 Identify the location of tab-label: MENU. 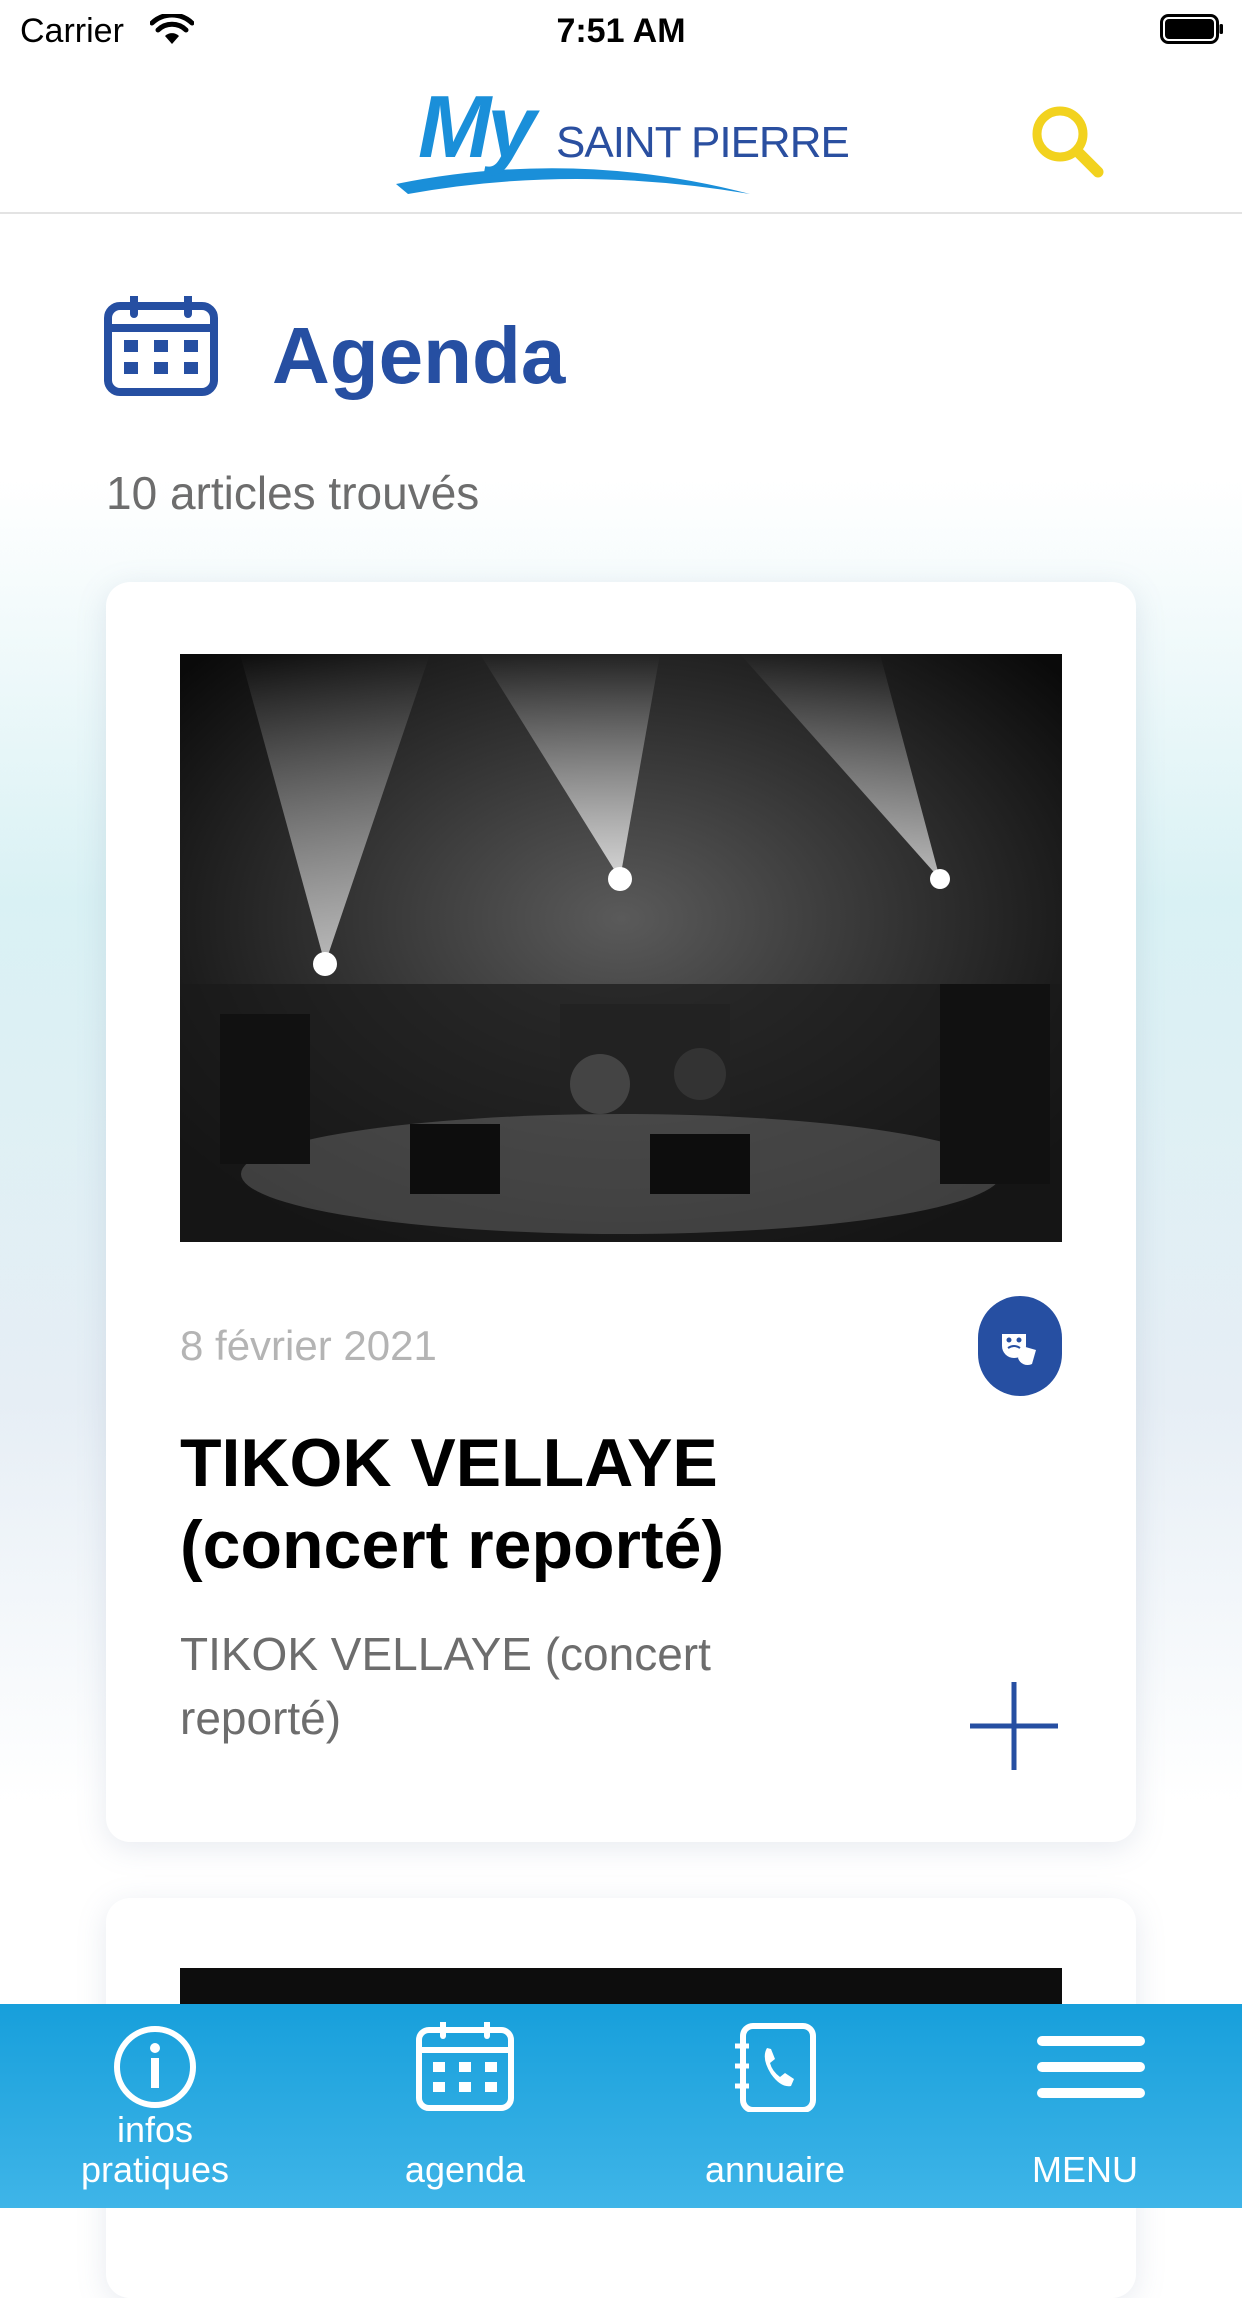
(1085, 2169).